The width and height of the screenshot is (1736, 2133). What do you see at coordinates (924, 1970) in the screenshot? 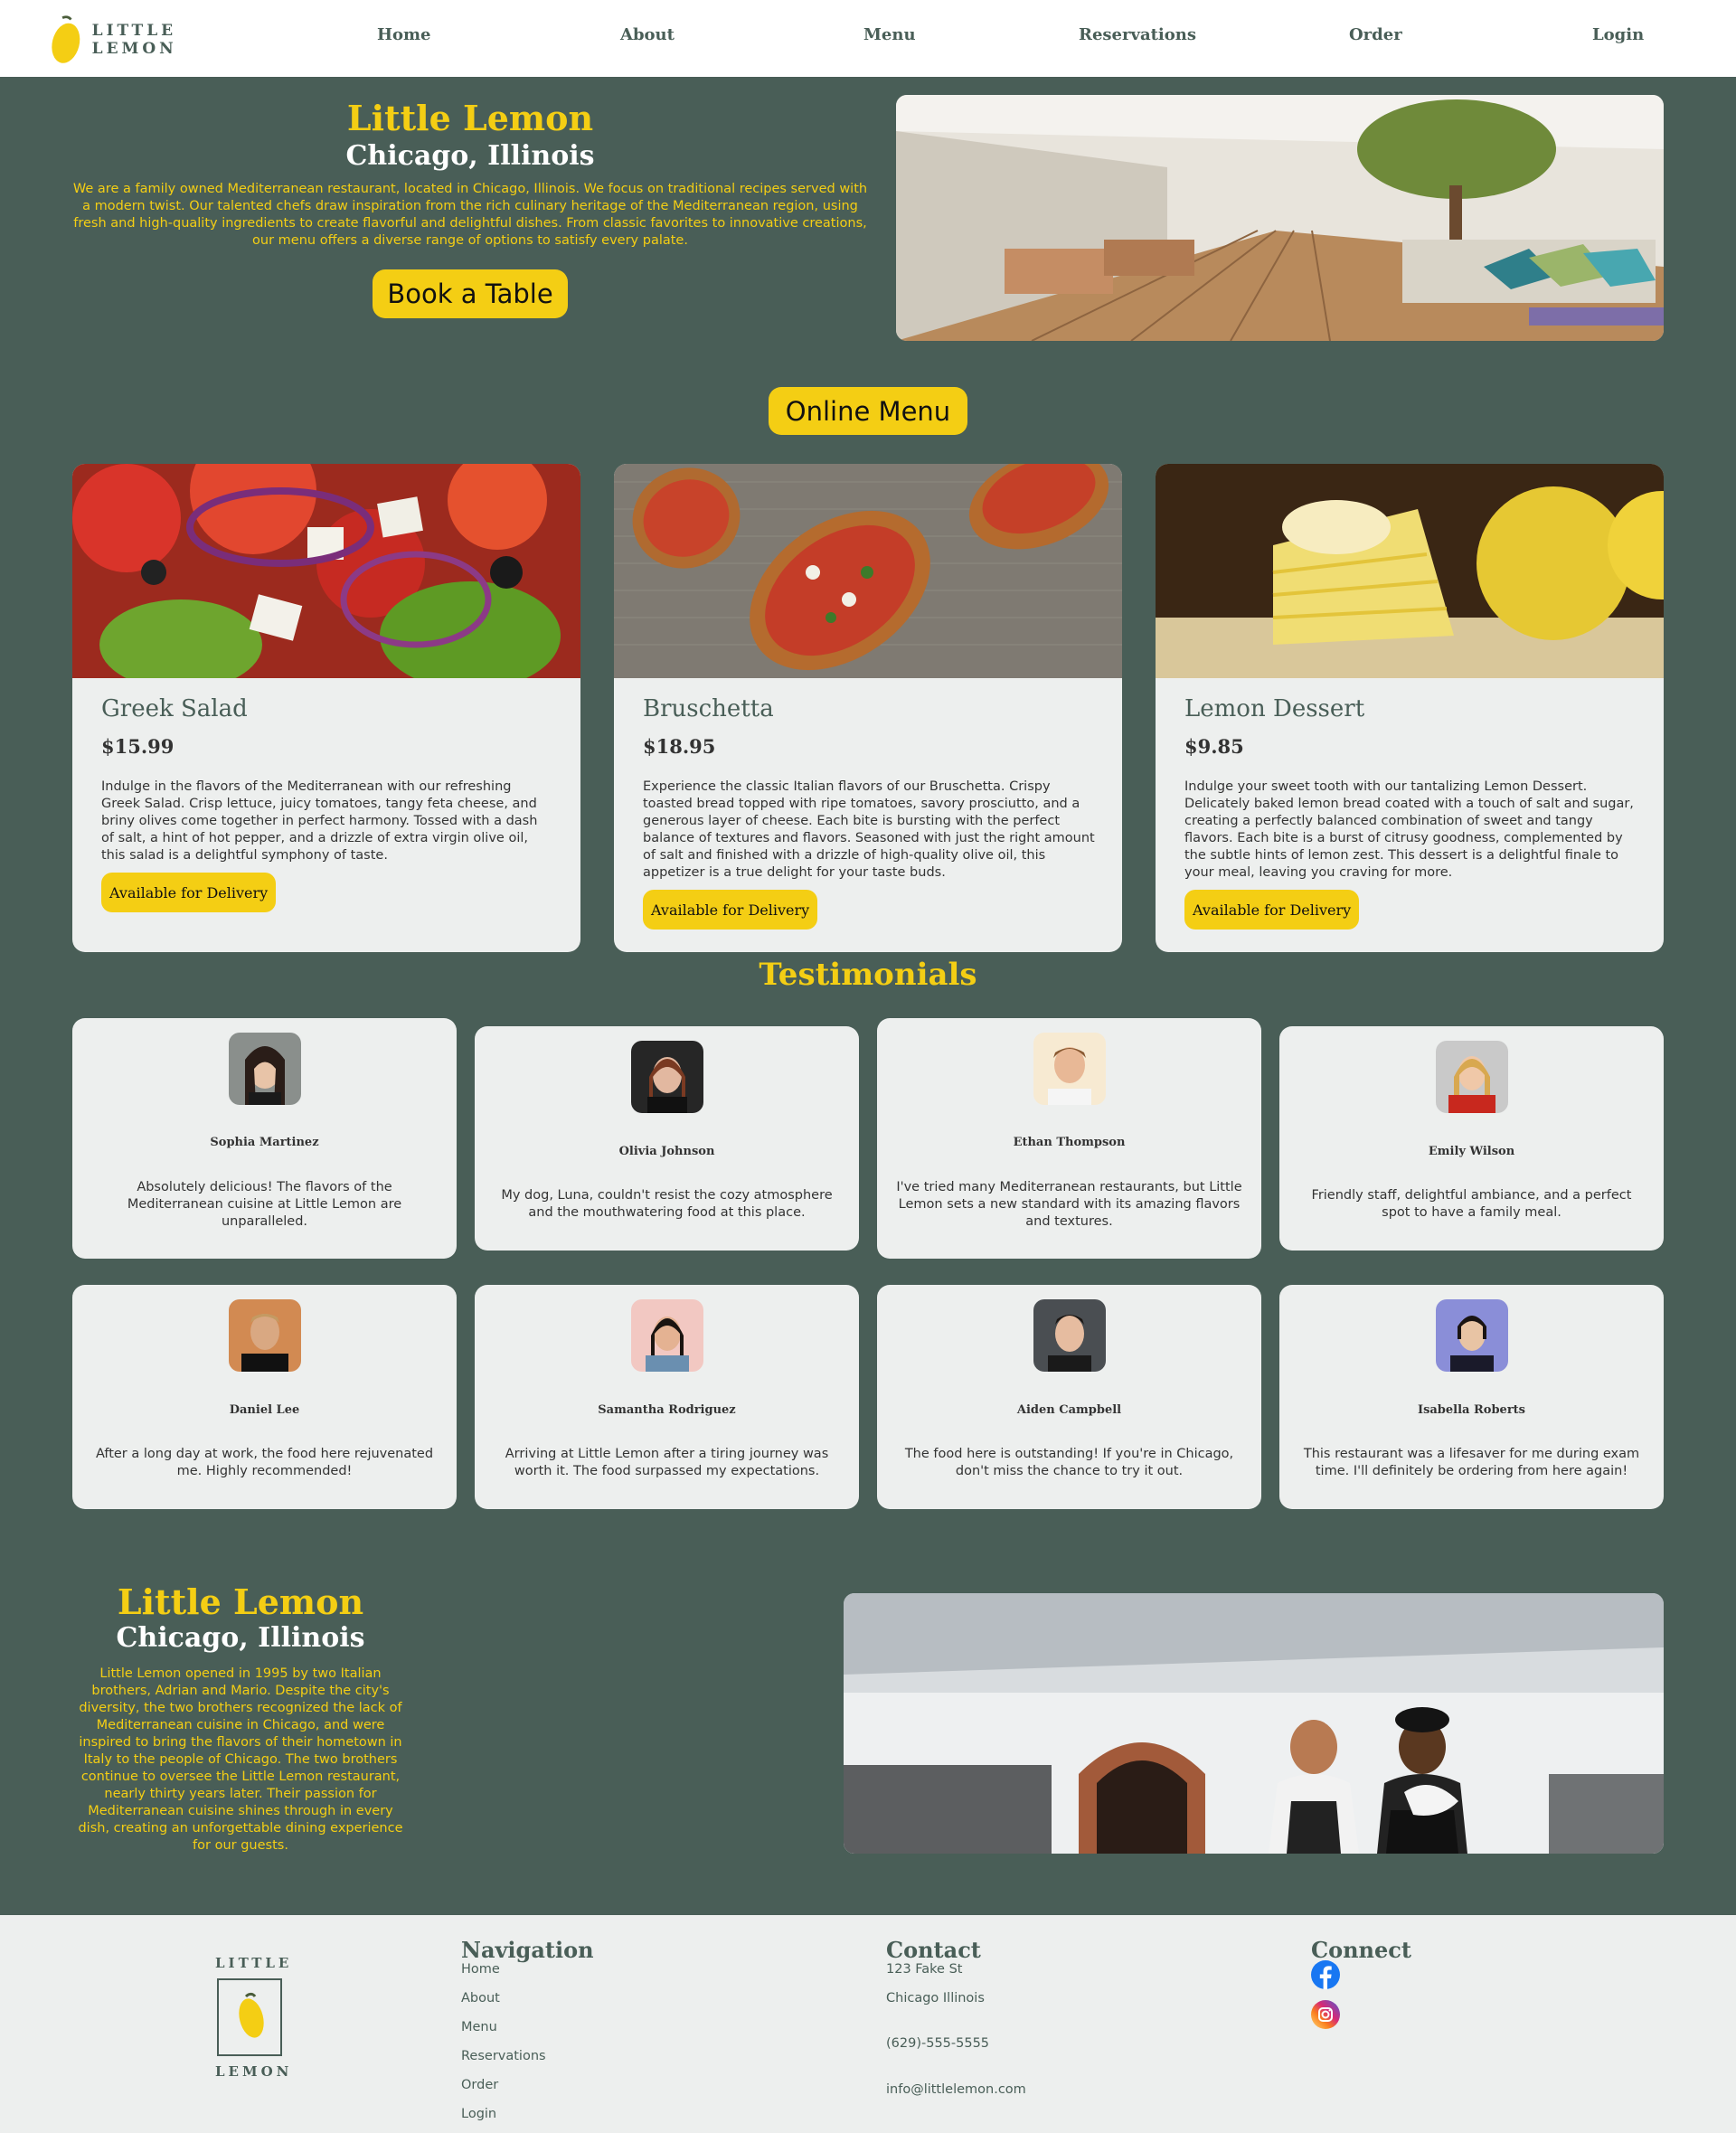
I see `contact-address: 123 Fake St` at bounding box center [924, 1970].